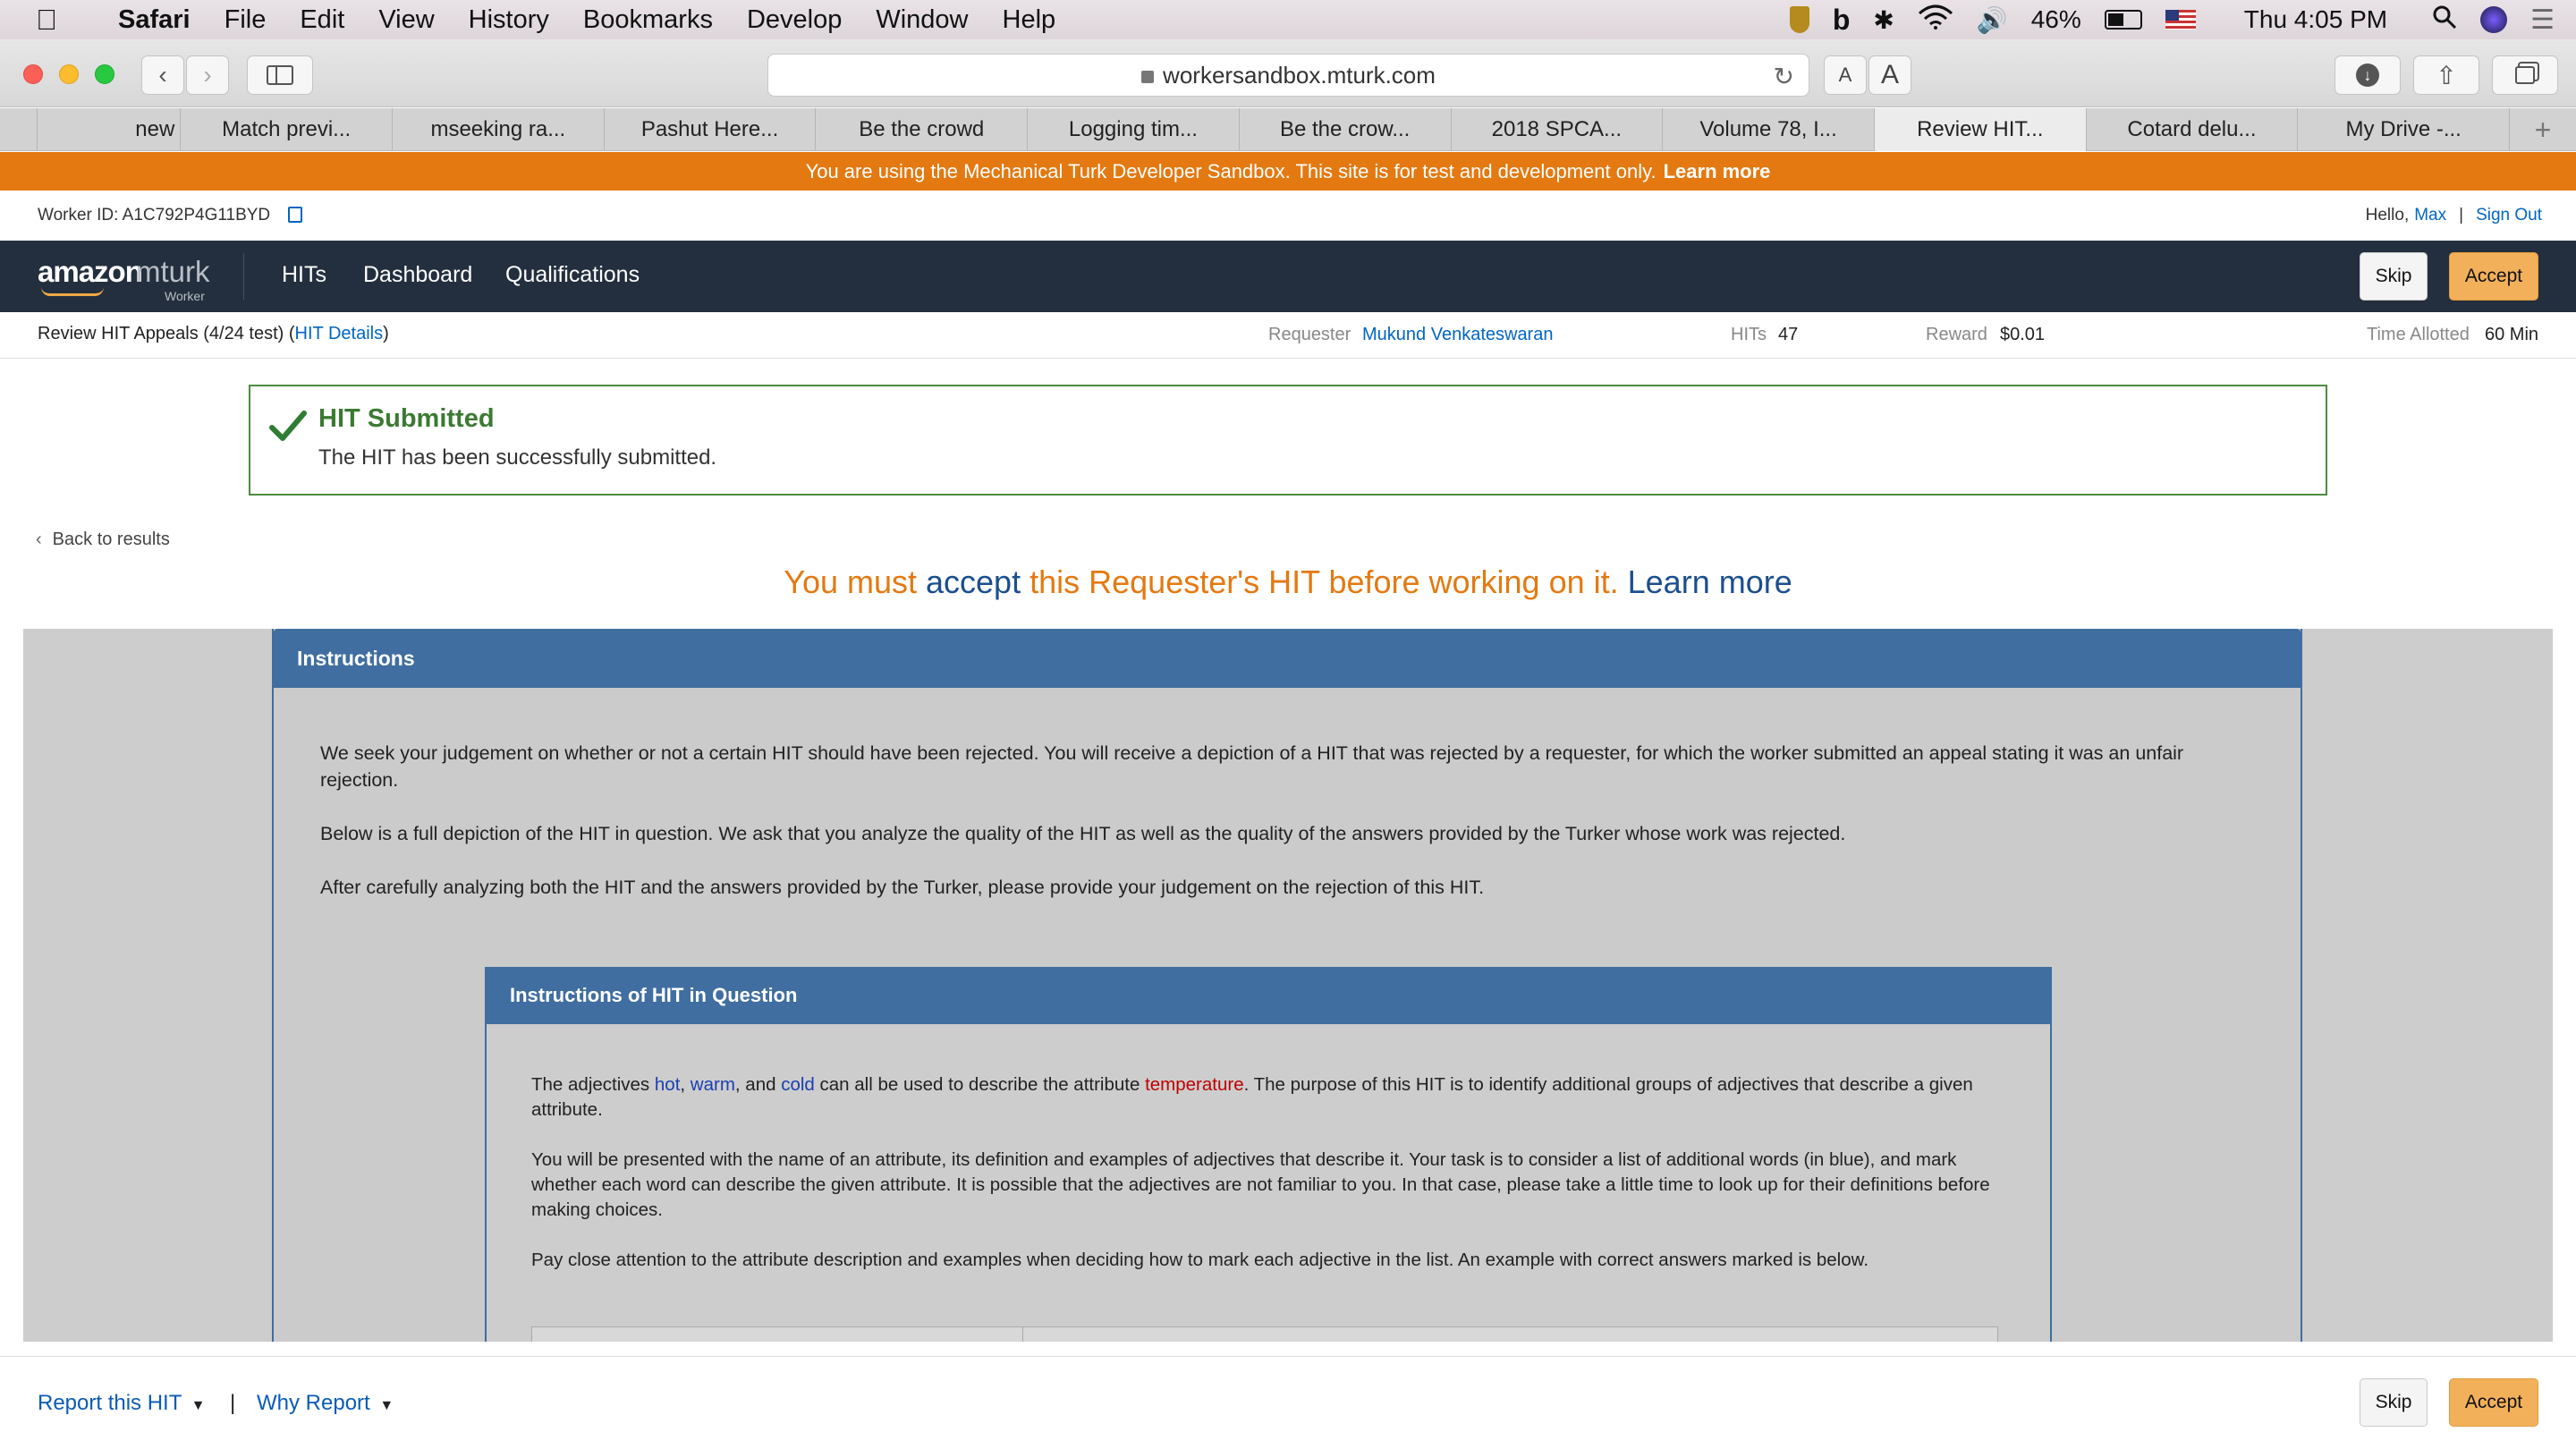 Image resolution: width=2576 pixels, height=1449 pixels. I want to click on copy-icon, so click(295, 215).